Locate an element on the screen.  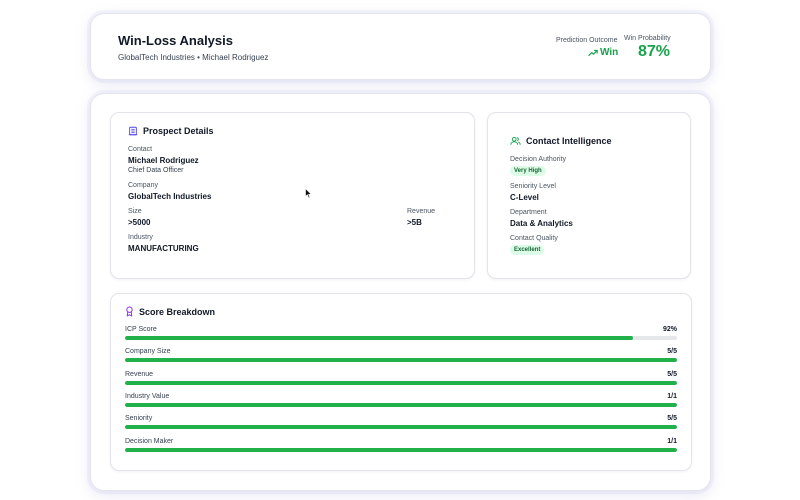
building-icon is located at coordinates (133, 131).